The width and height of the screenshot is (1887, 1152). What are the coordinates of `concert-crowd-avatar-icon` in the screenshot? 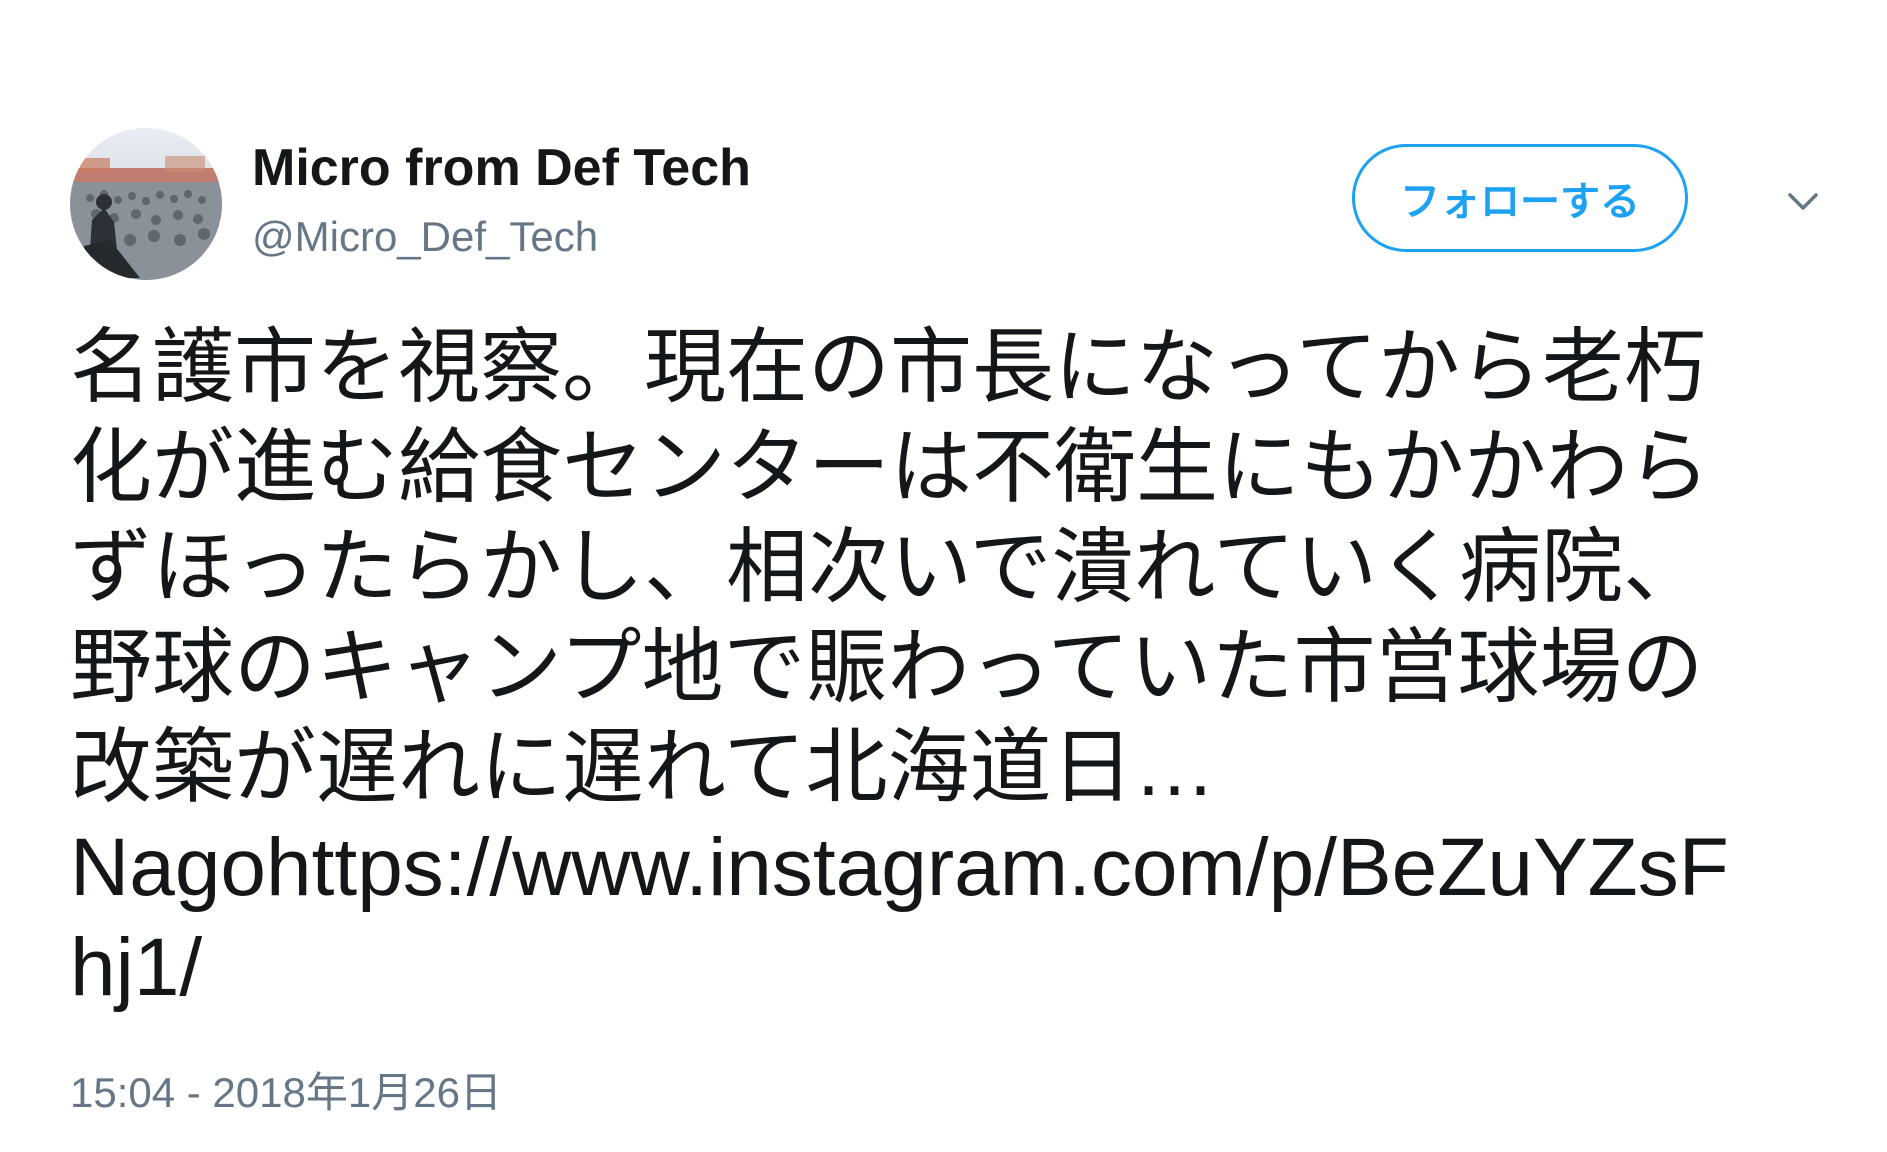 It's located at (146, 204).